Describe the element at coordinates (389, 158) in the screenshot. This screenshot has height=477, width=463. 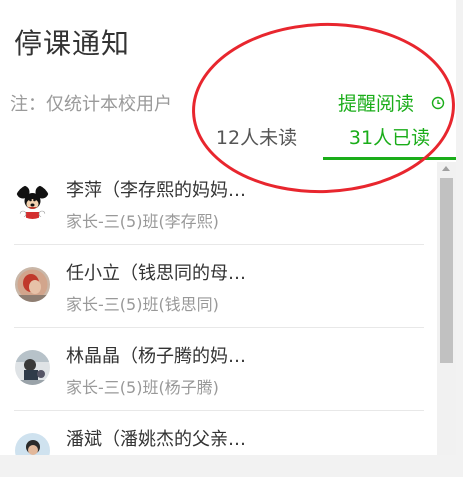
I see `active-tab-indicator` at that location.